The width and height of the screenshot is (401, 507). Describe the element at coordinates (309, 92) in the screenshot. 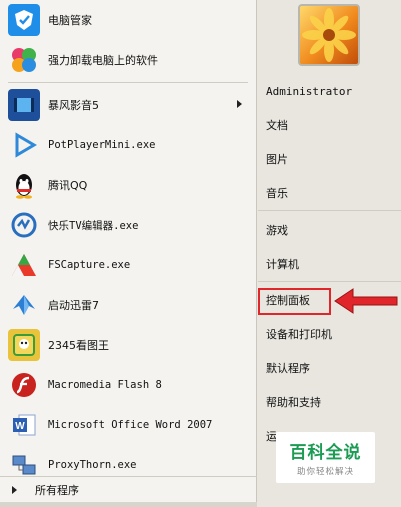

I see `user-name-link: Administrator` at that location.